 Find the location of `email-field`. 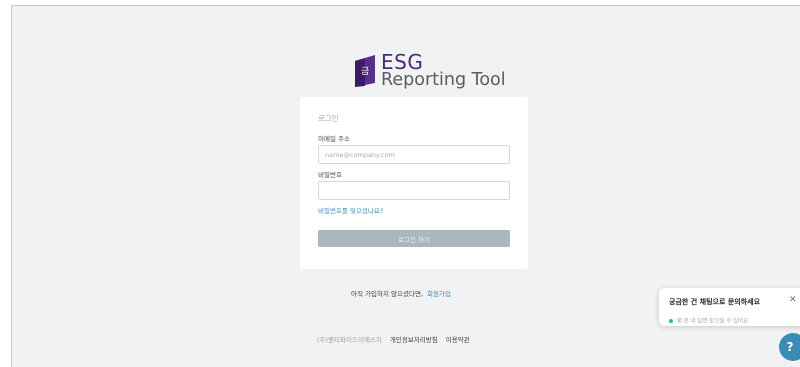

email-field is located at coordinates (414, 154).